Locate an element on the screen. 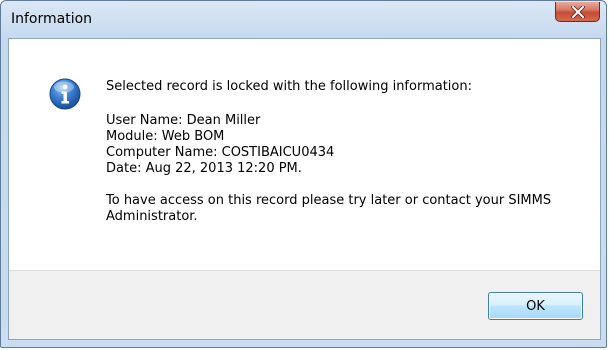 Image resolution: width=609 pixels, height=350 pixels. info-icon is located at coordinates (65, 94).